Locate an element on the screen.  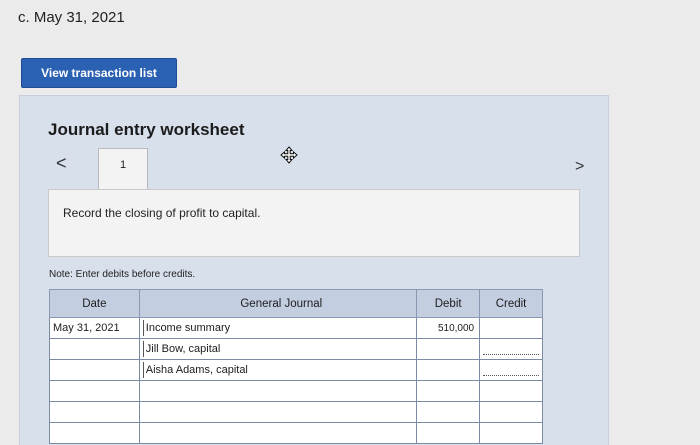
part-heading: c. May 31, 2021 is located at coordinates (71, 17).